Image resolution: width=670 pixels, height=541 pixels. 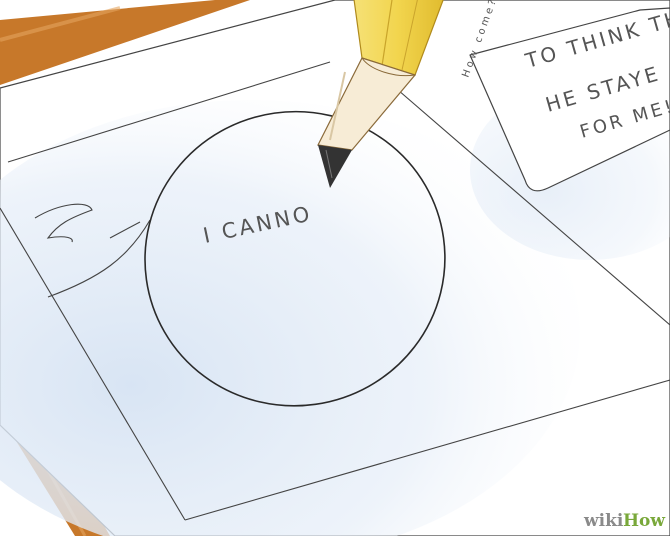 What do you see at coordinates (644, 521) in the screenshot?
I see `watermark-how: How` at bounding box center [644, 521].